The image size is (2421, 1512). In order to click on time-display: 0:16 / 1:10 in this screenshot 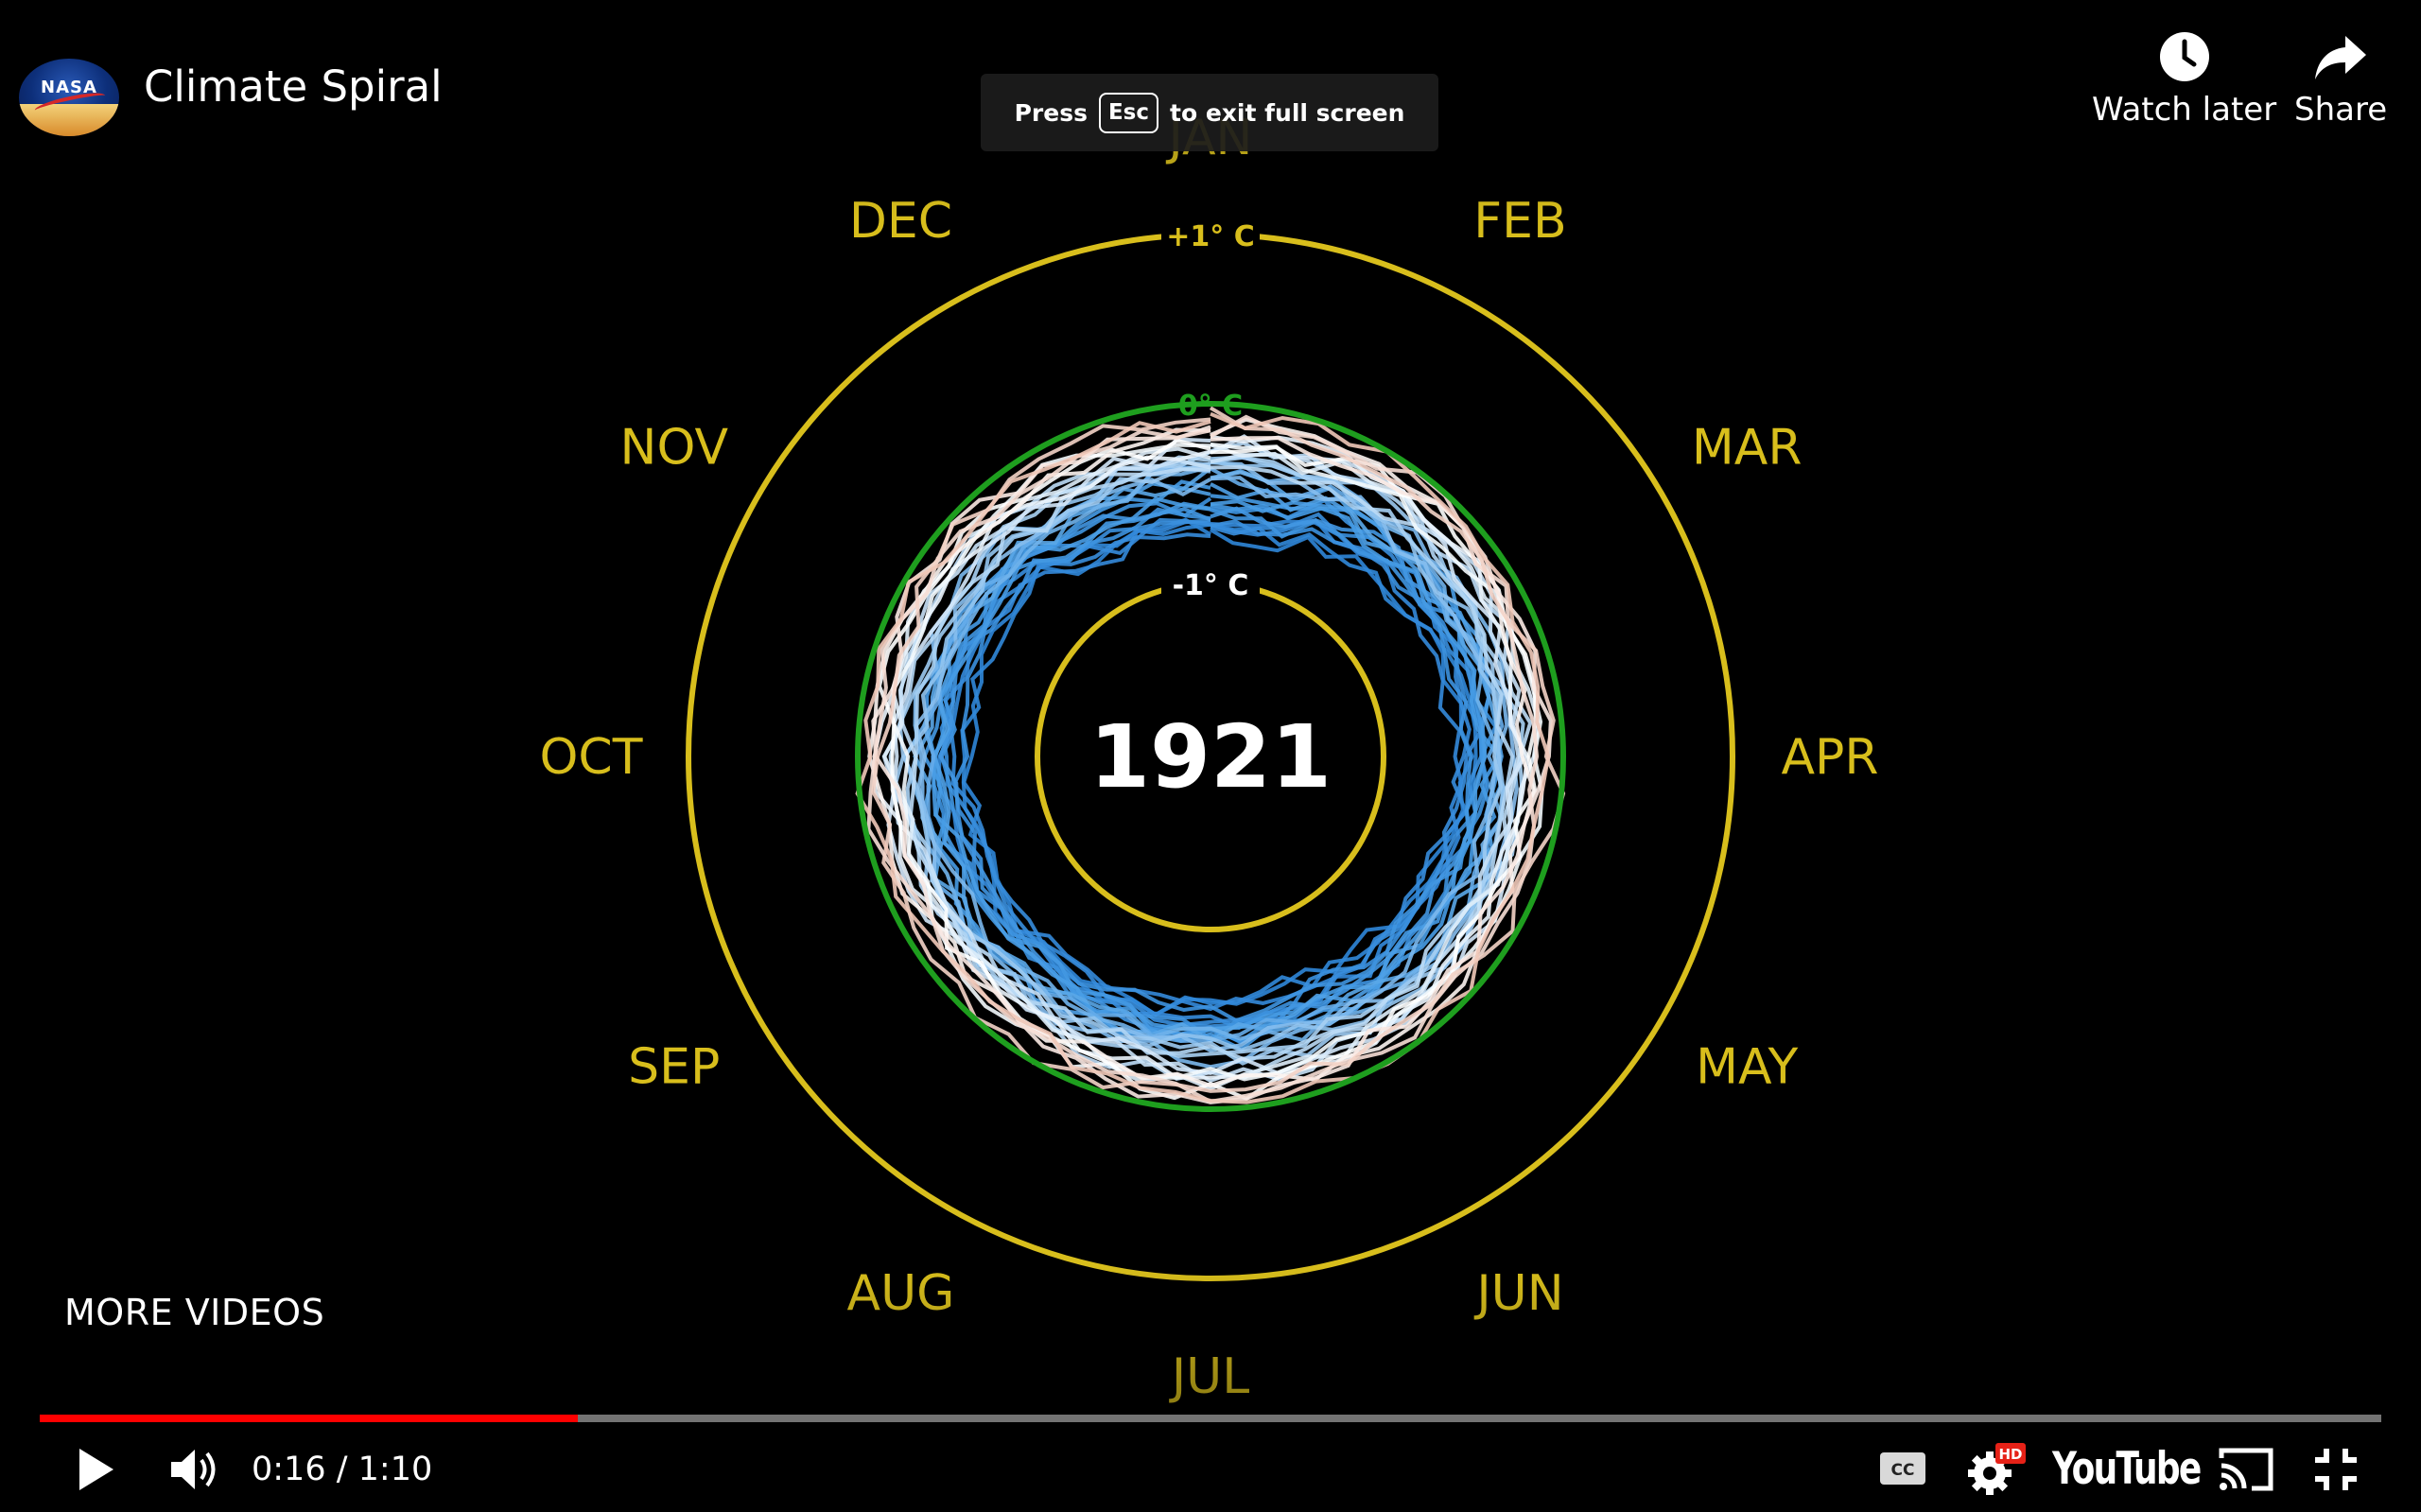, I will do `click(342, 1470)`.